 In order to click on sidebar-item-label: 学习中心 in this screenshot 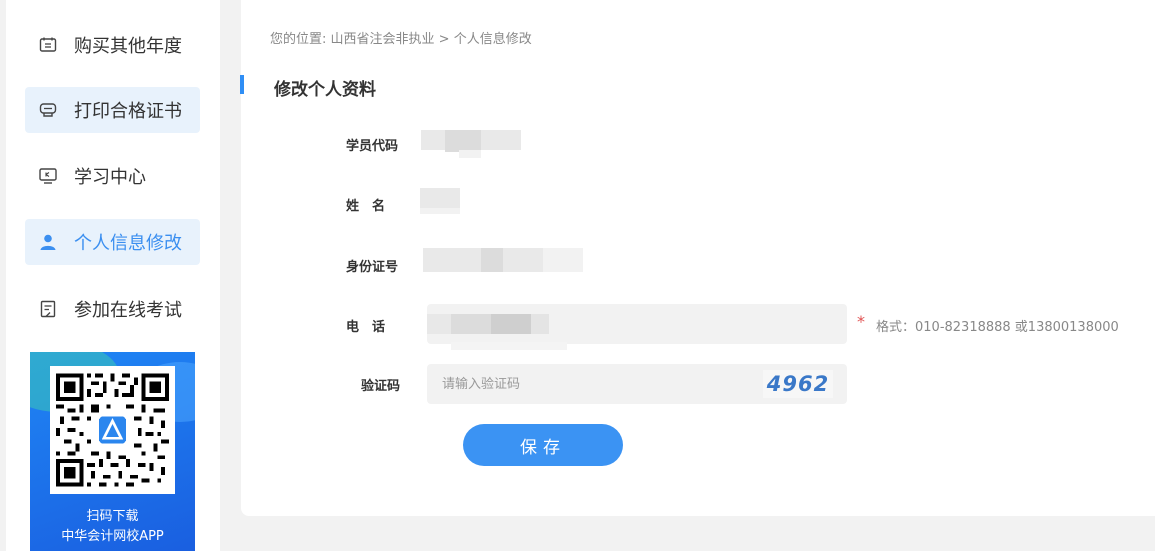, I will do `click(110, 177)`.